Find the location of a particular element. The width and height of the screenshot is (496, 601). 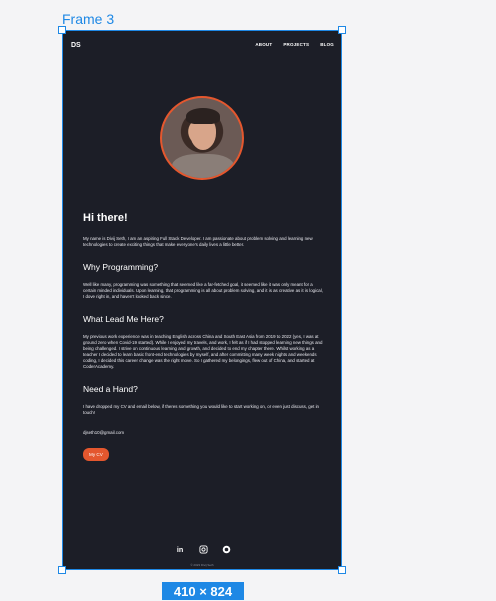

frame-size-badge: 410 × 824 is located at coordinates (203, 591).